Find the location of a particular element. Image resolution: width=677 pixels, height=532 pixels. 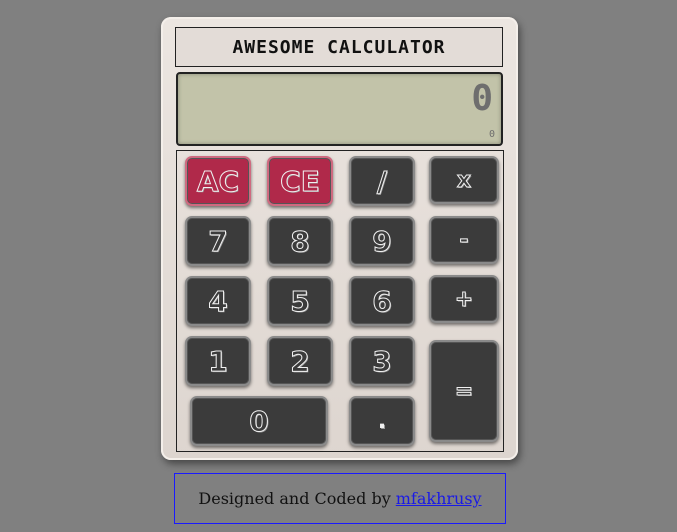

calculator-title: AWESOME CALCULATOR is located at coordinates (339, 47).